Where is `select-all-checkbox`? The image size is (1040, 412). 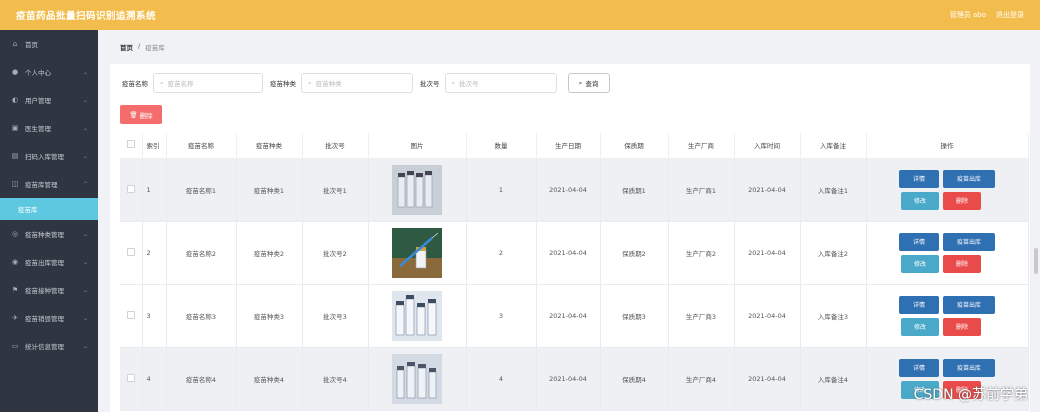 select-all-checkbox is located at coordinates (131, 146).